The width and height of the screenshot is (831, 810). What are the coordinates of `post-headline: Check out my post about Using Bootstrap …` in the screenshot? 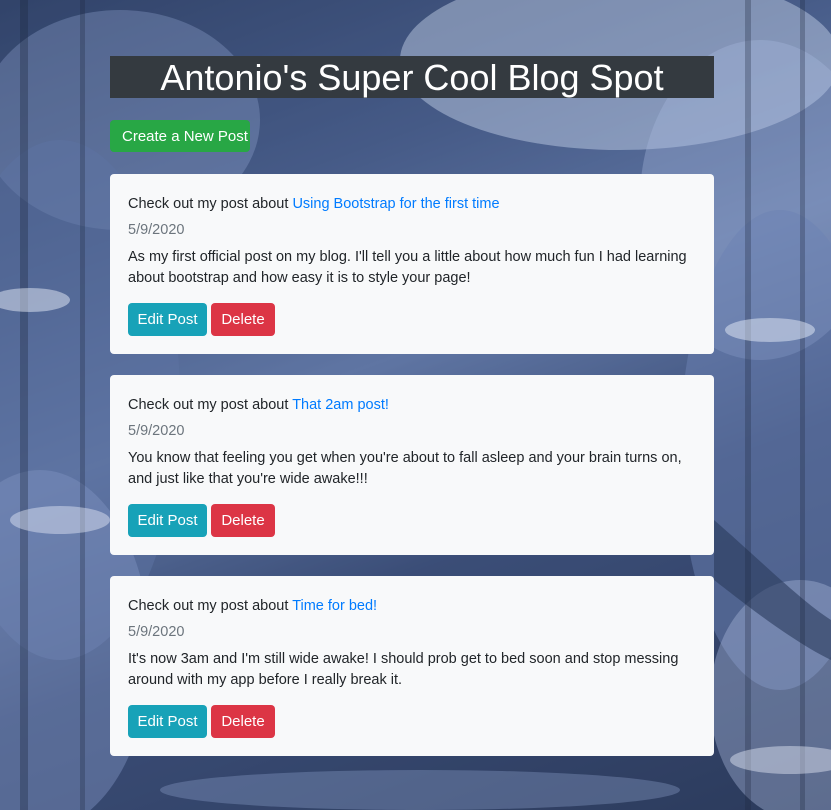 It's located at (412, 204).